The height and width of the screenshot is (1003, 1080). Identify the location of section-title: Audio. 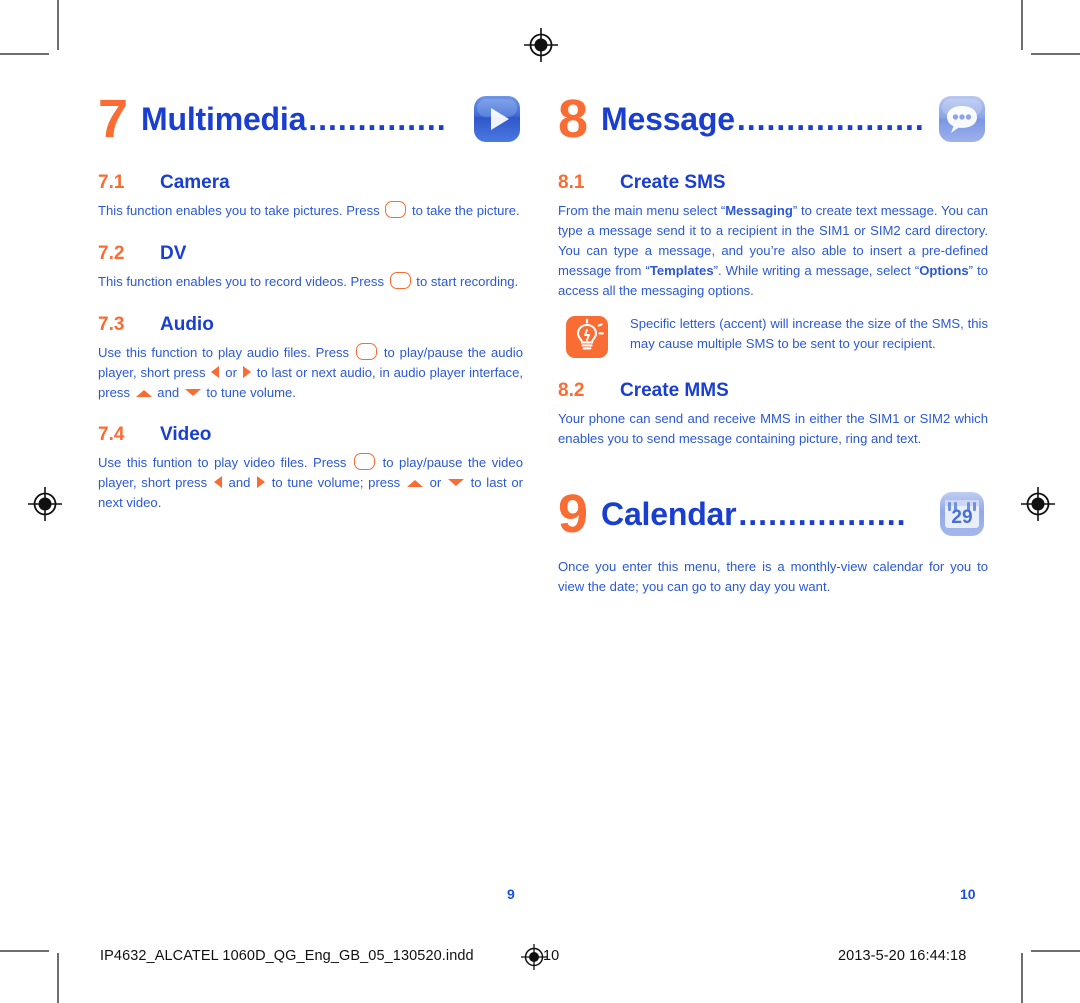
(187, 324).